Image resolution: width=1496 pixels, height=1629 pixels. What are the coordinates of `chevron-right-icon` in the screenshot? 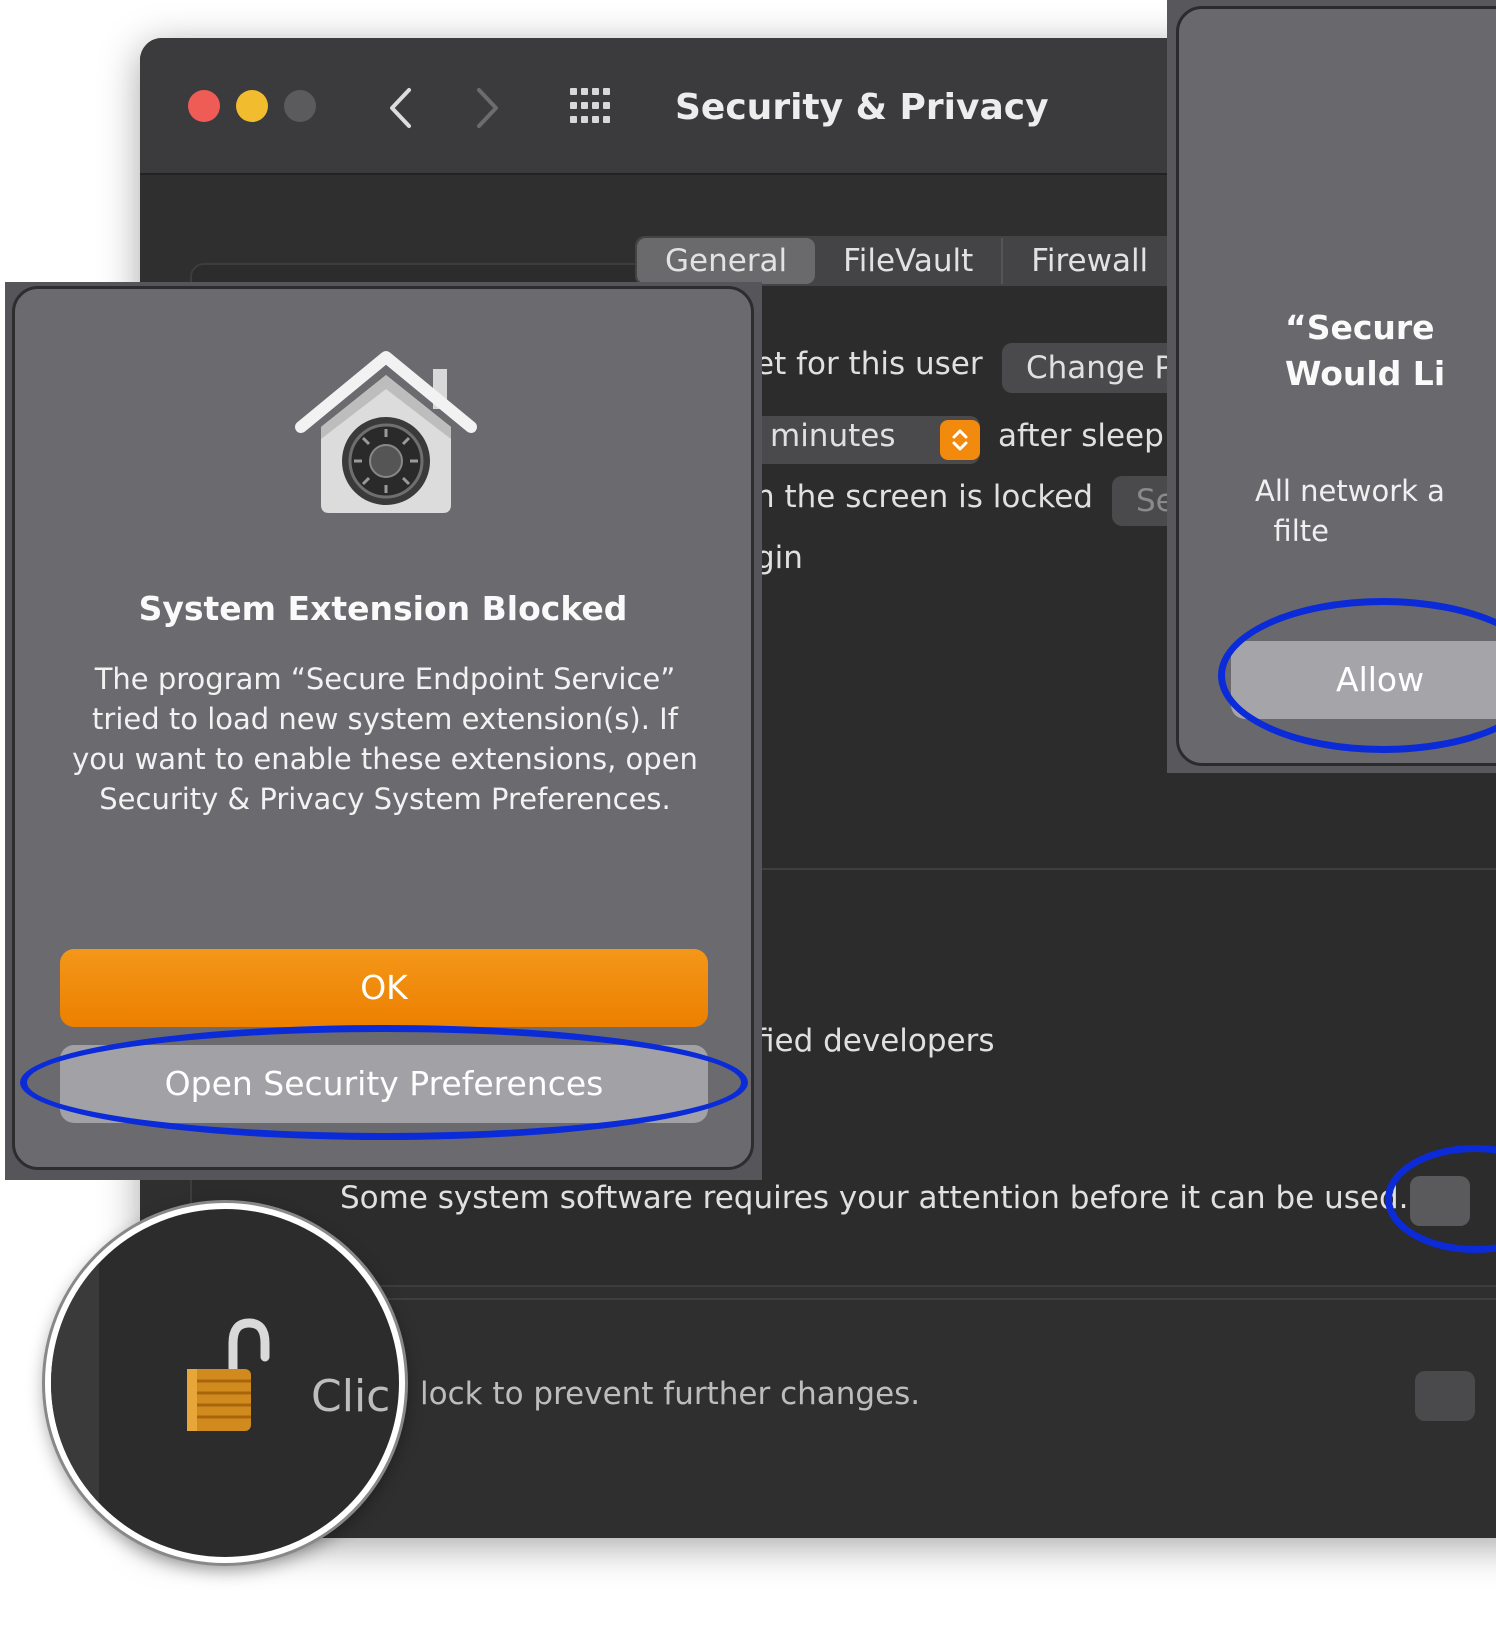 It's located at (487, 108).